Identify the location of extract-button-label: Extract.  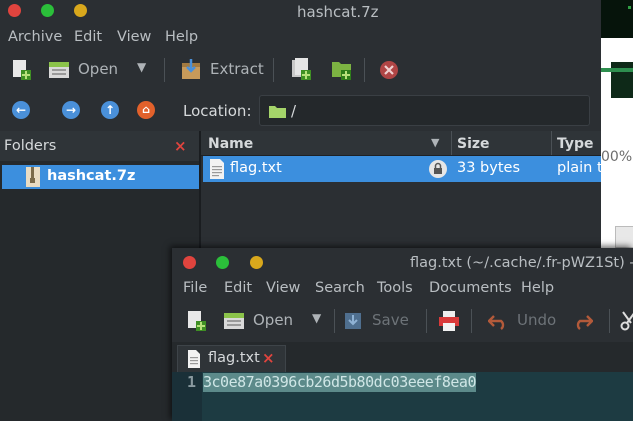
(237, 69).